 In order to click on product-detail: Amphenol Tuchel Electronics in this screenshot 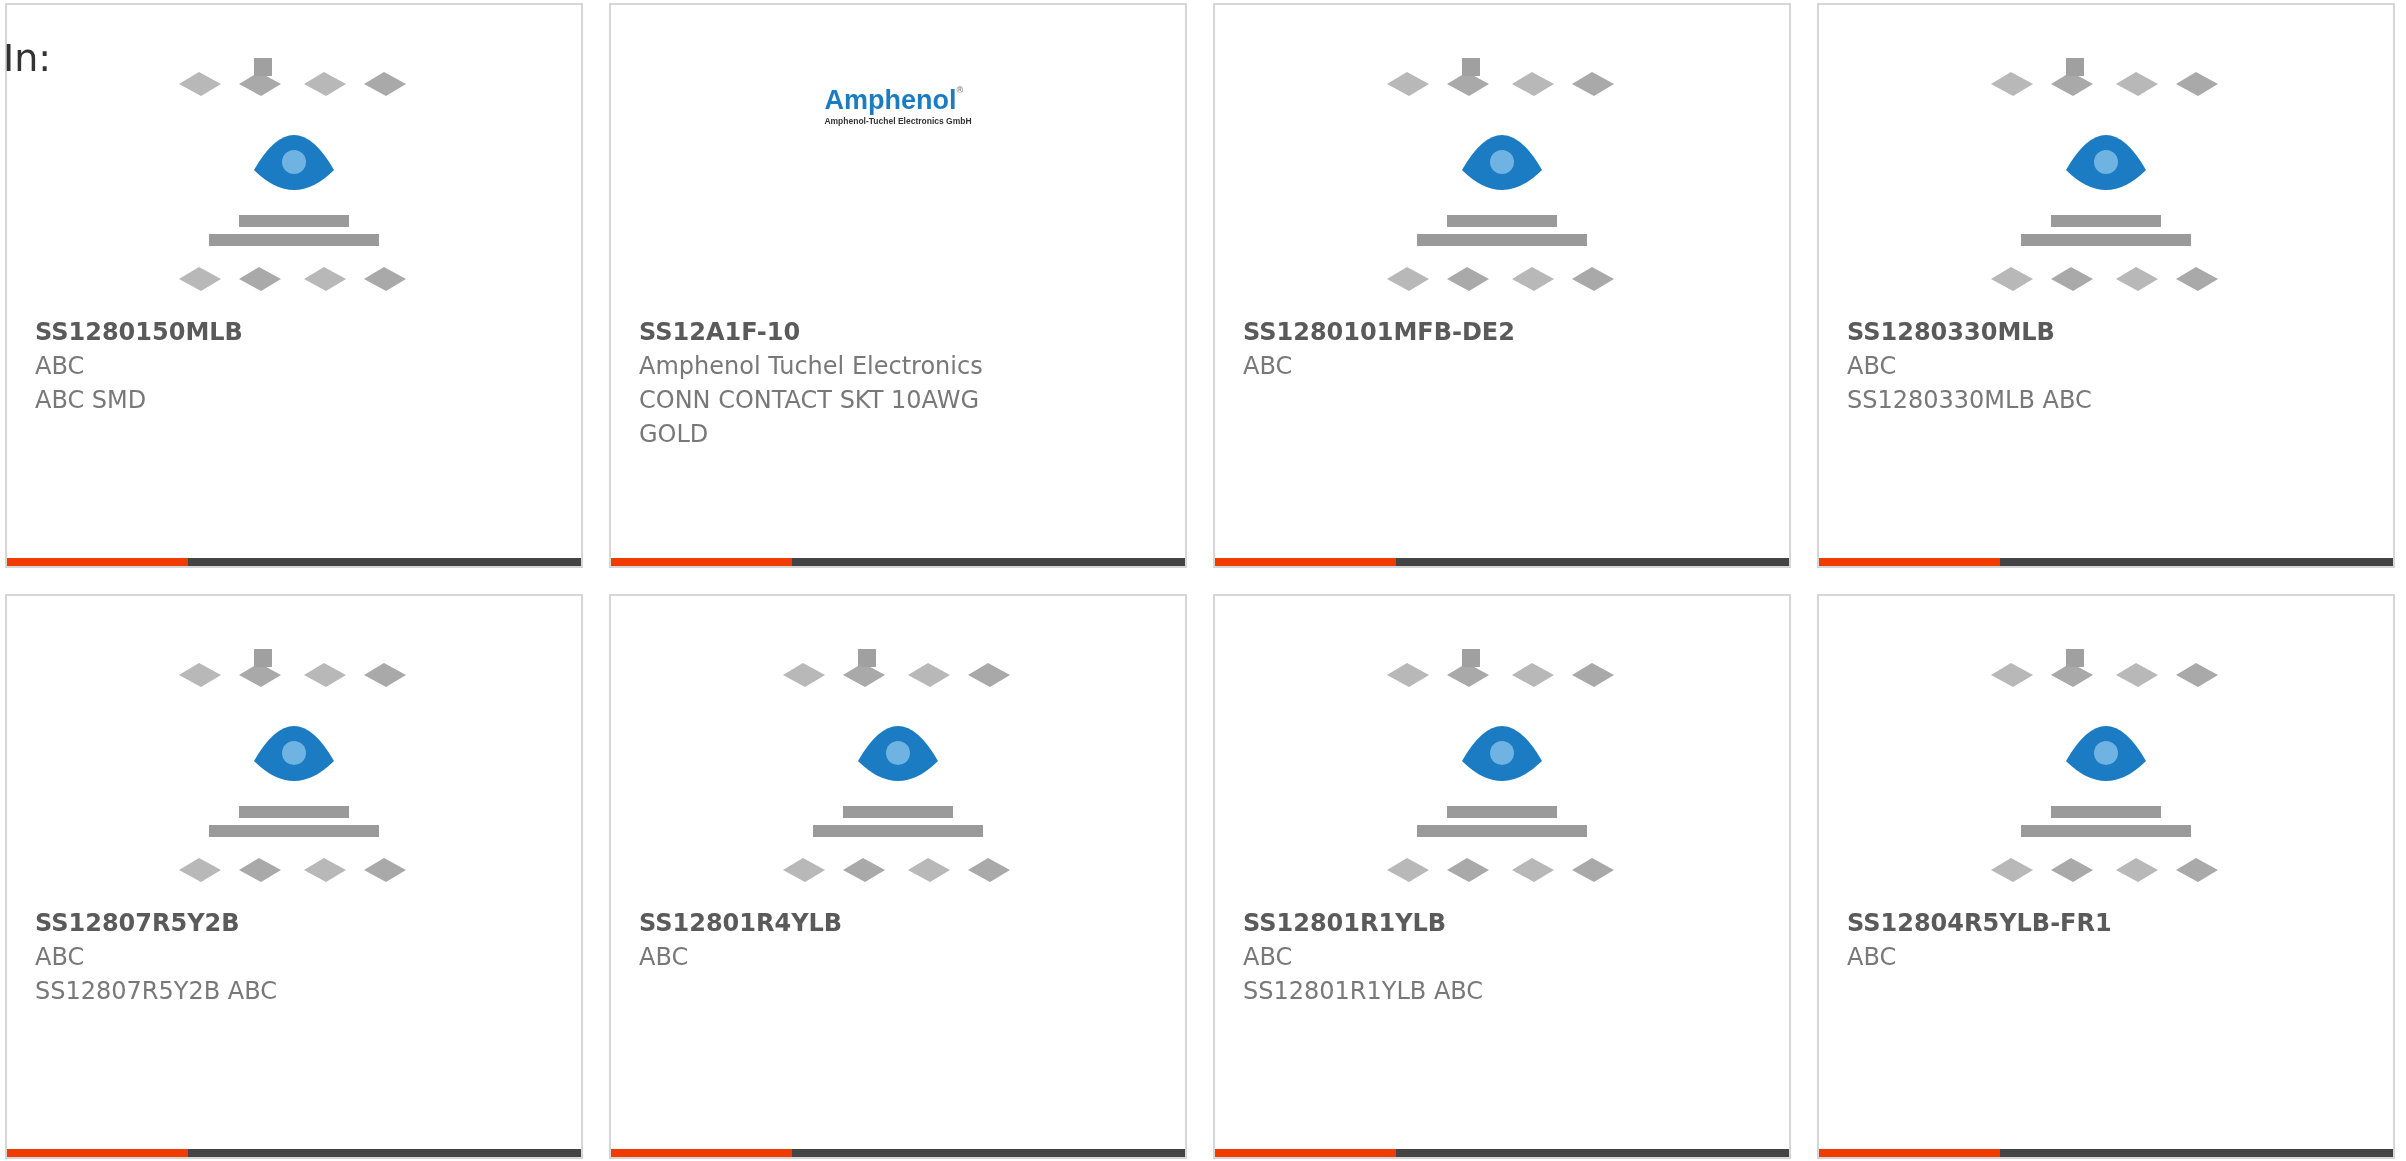, I will do `click(811, 366)`.